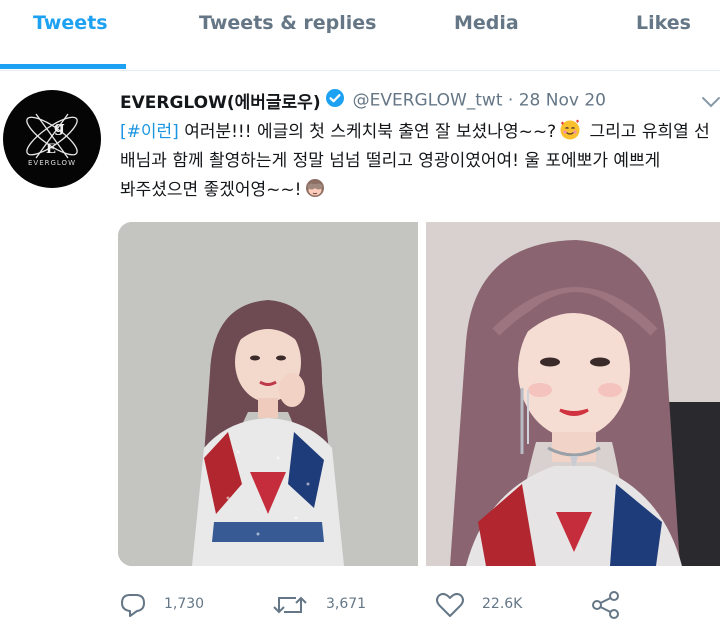  What do you see at coordinates (486, 23) in the screenshot?
I see `tab-media: Media` at bounding box center [486, 23].